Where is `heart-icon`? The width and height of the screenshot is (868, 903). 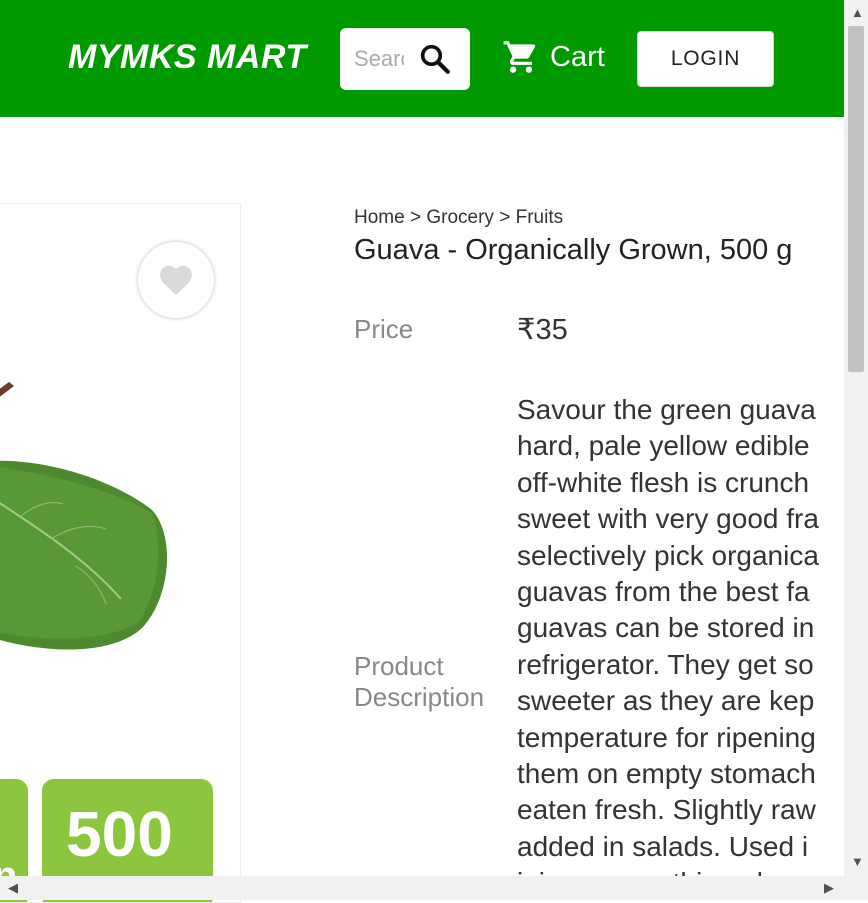 heart-icon is located at coordinates (176, 280).